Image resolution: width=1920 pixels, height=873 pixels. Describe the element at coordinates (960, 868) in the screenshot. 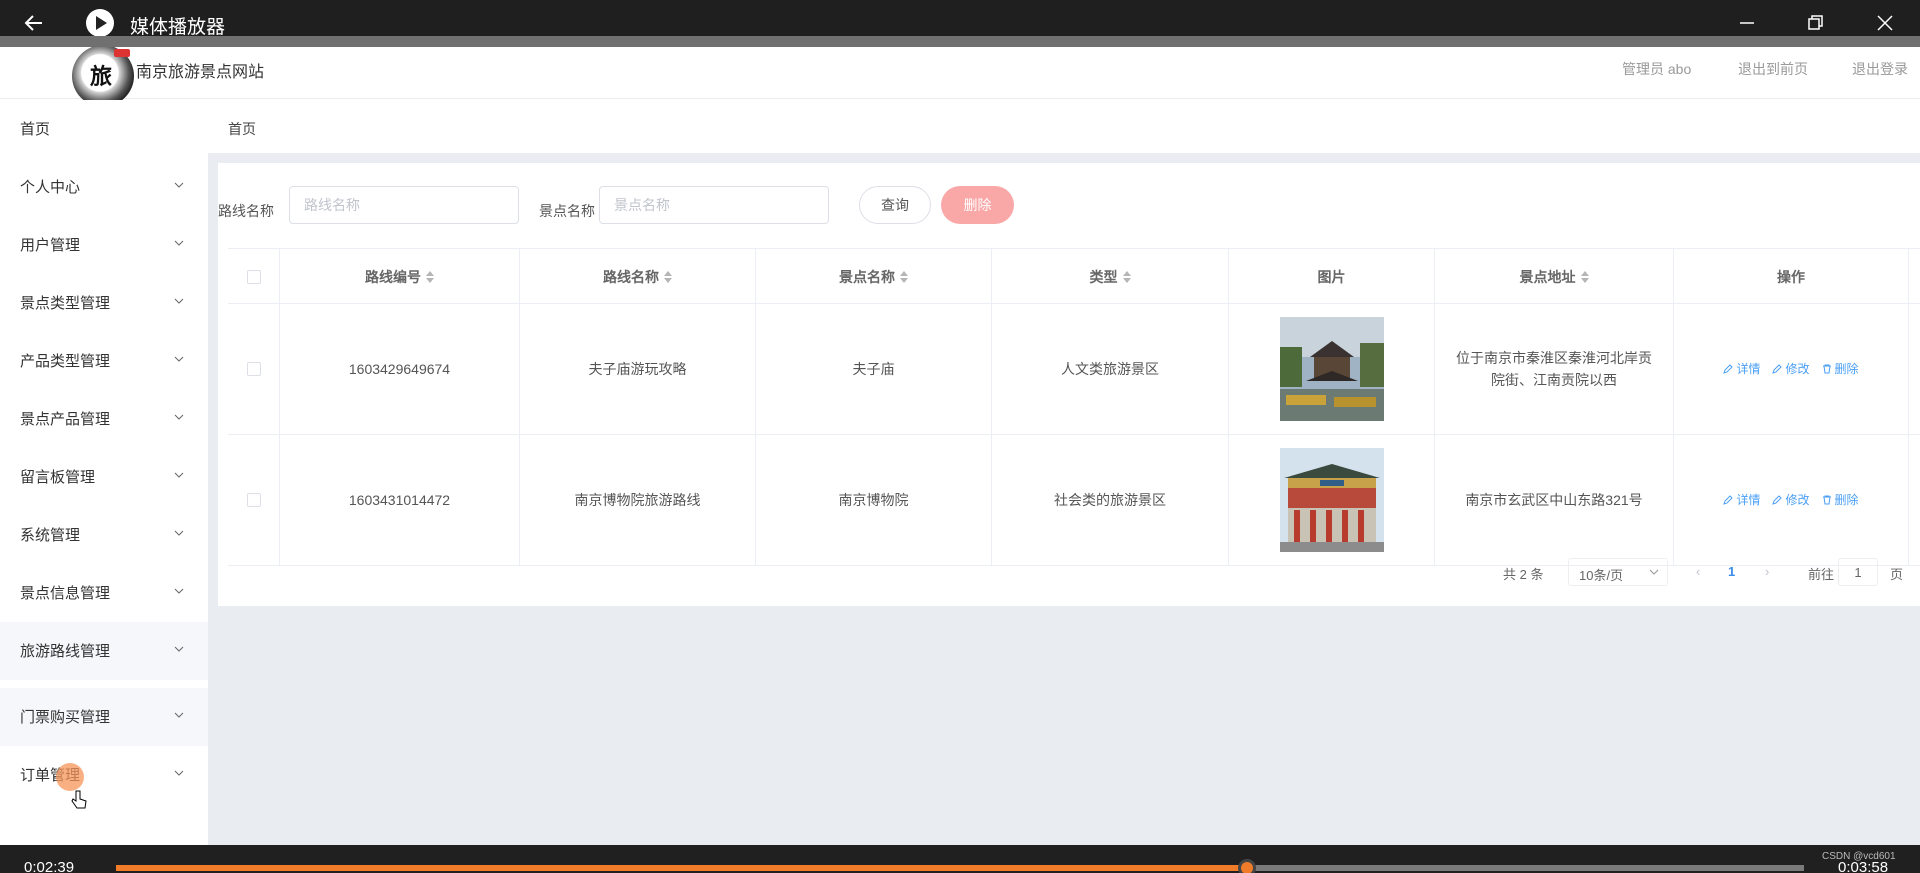

I see `seek-bar` at that location.